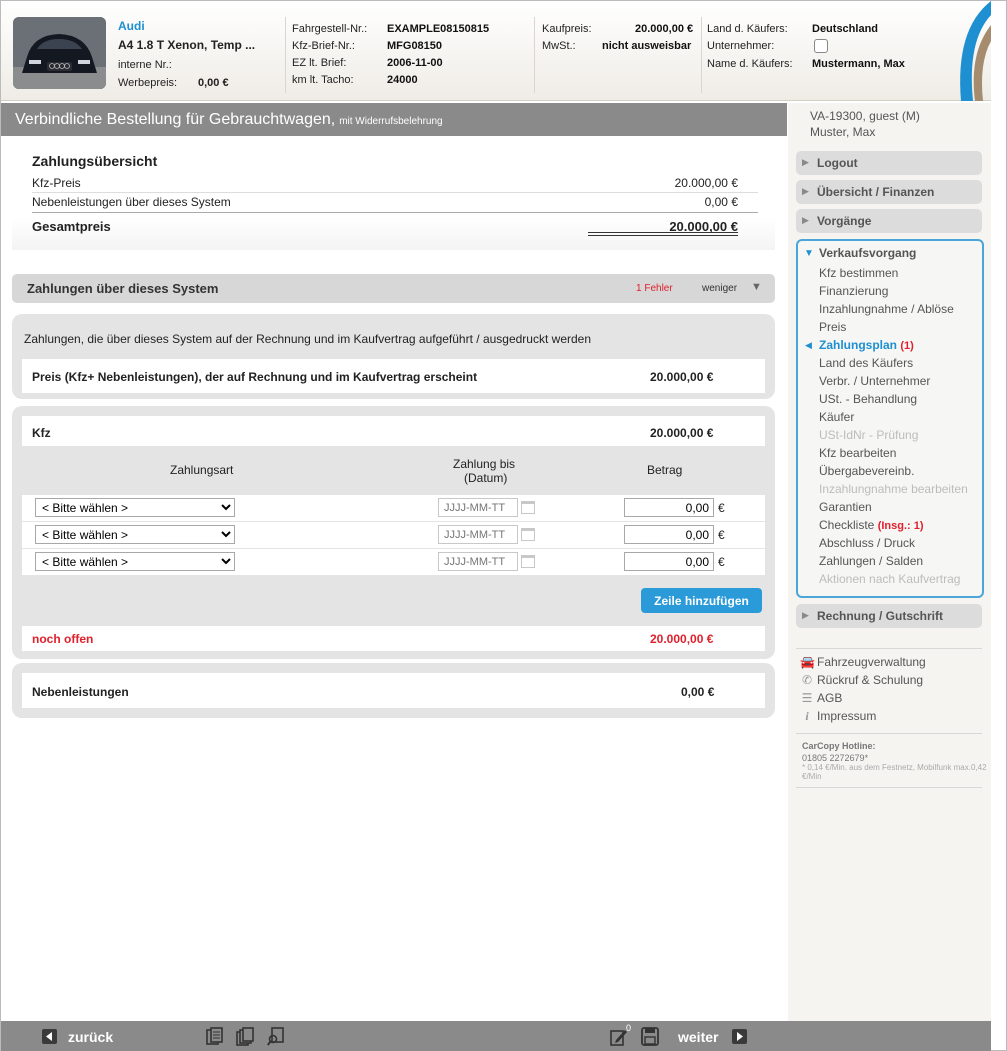  Describe the element at coordinates (90, 1037) in the screenshot. I see `back-button: zurück` at that location.